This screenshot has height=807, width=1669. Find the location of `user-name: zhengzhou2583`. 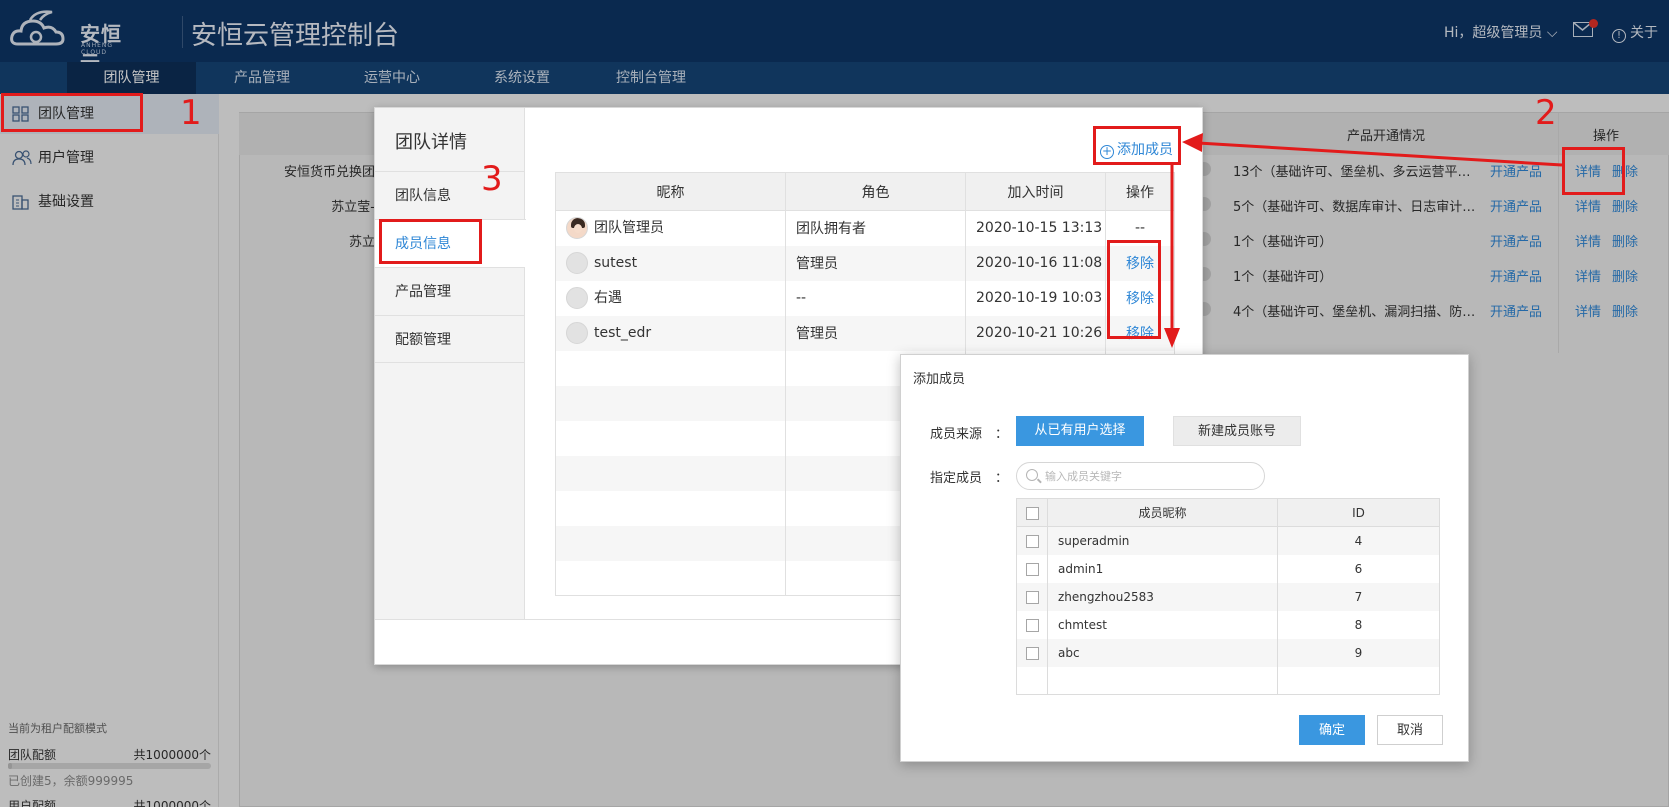

user-name: zhengzhou2583 is located at coordinates (1162, 596).